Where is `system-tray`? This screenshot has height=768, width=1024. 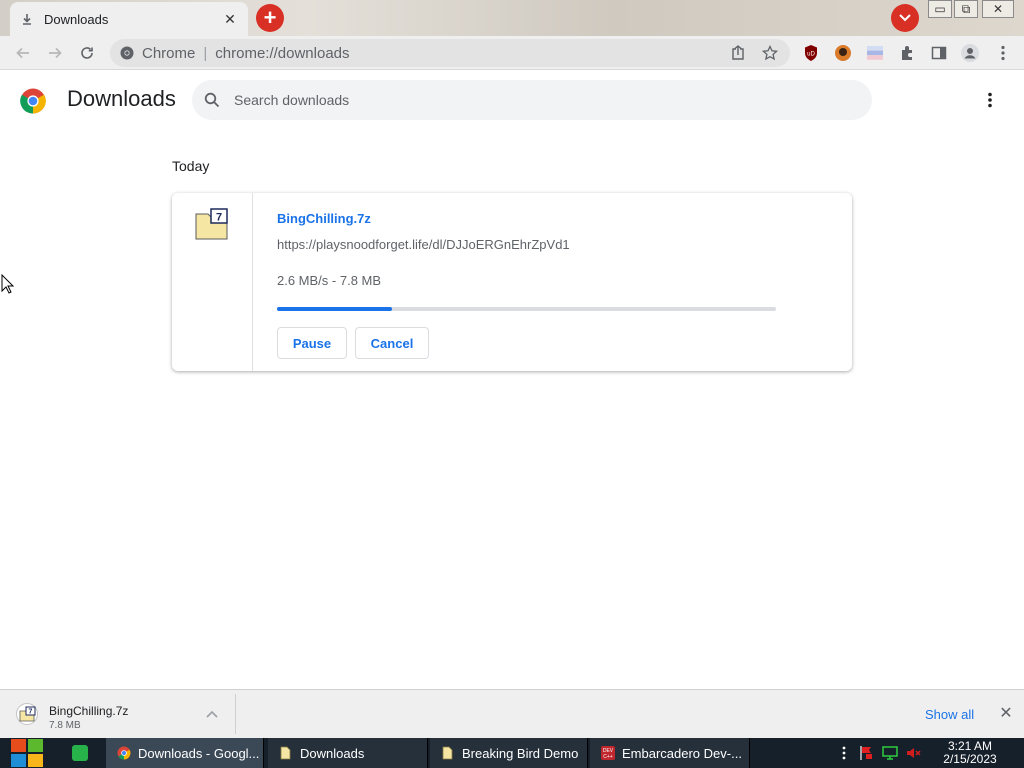
system-tray is located at coordinates (886, 753).